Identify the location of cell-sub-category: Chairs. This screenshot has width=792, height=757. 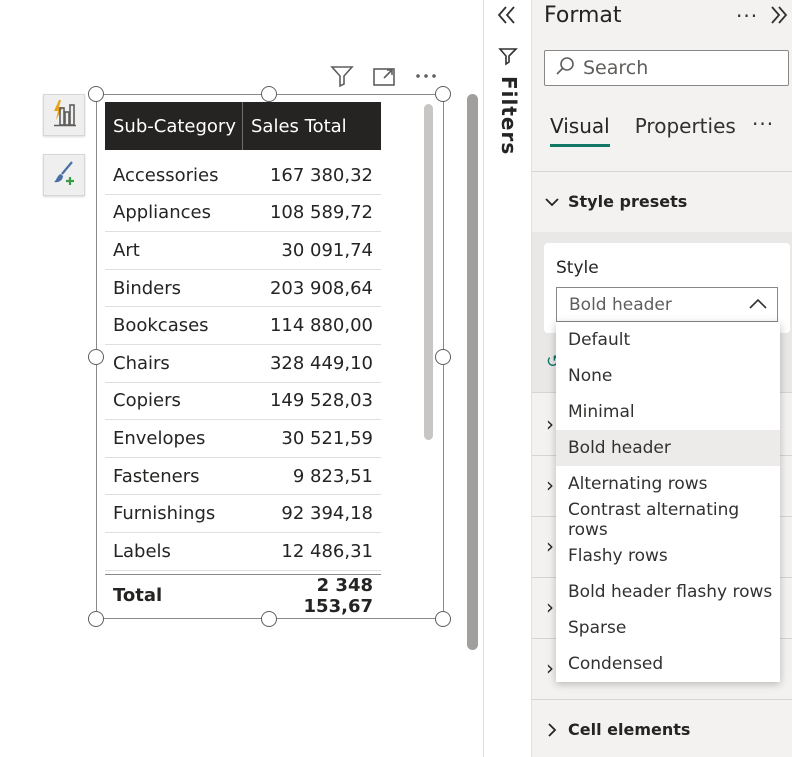
(141, 363).